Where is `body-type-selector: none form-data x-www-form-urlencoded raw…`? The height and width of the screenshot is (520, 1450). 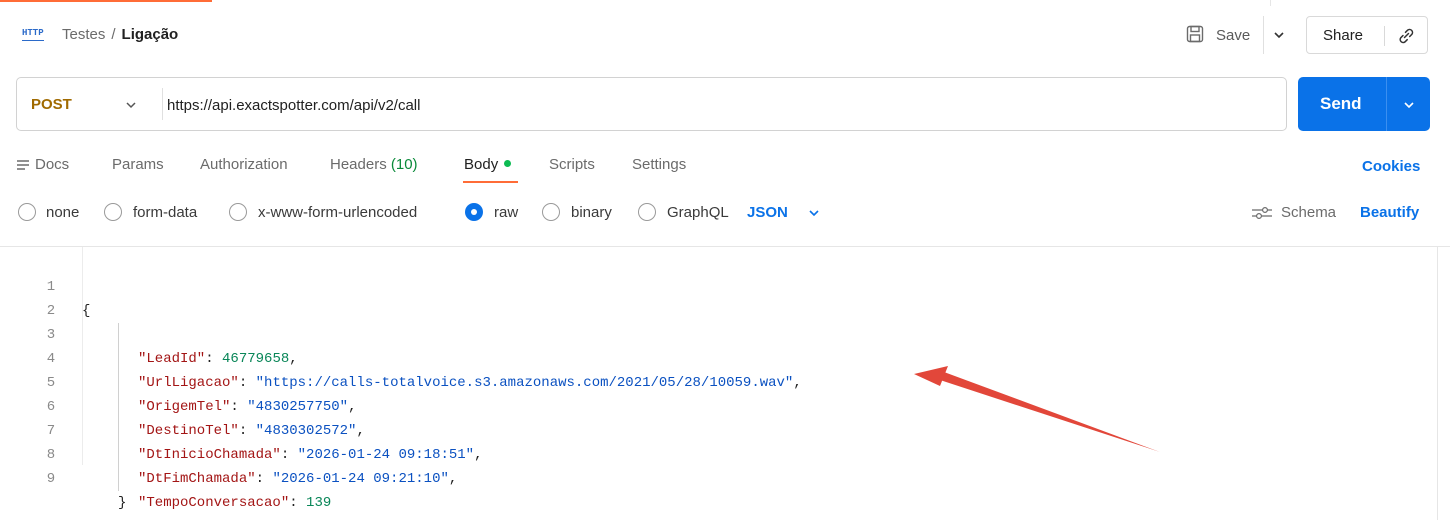
body-type-selector: none form-data x-www-form-urlencoded raw… is located at coordinates (725, 213).